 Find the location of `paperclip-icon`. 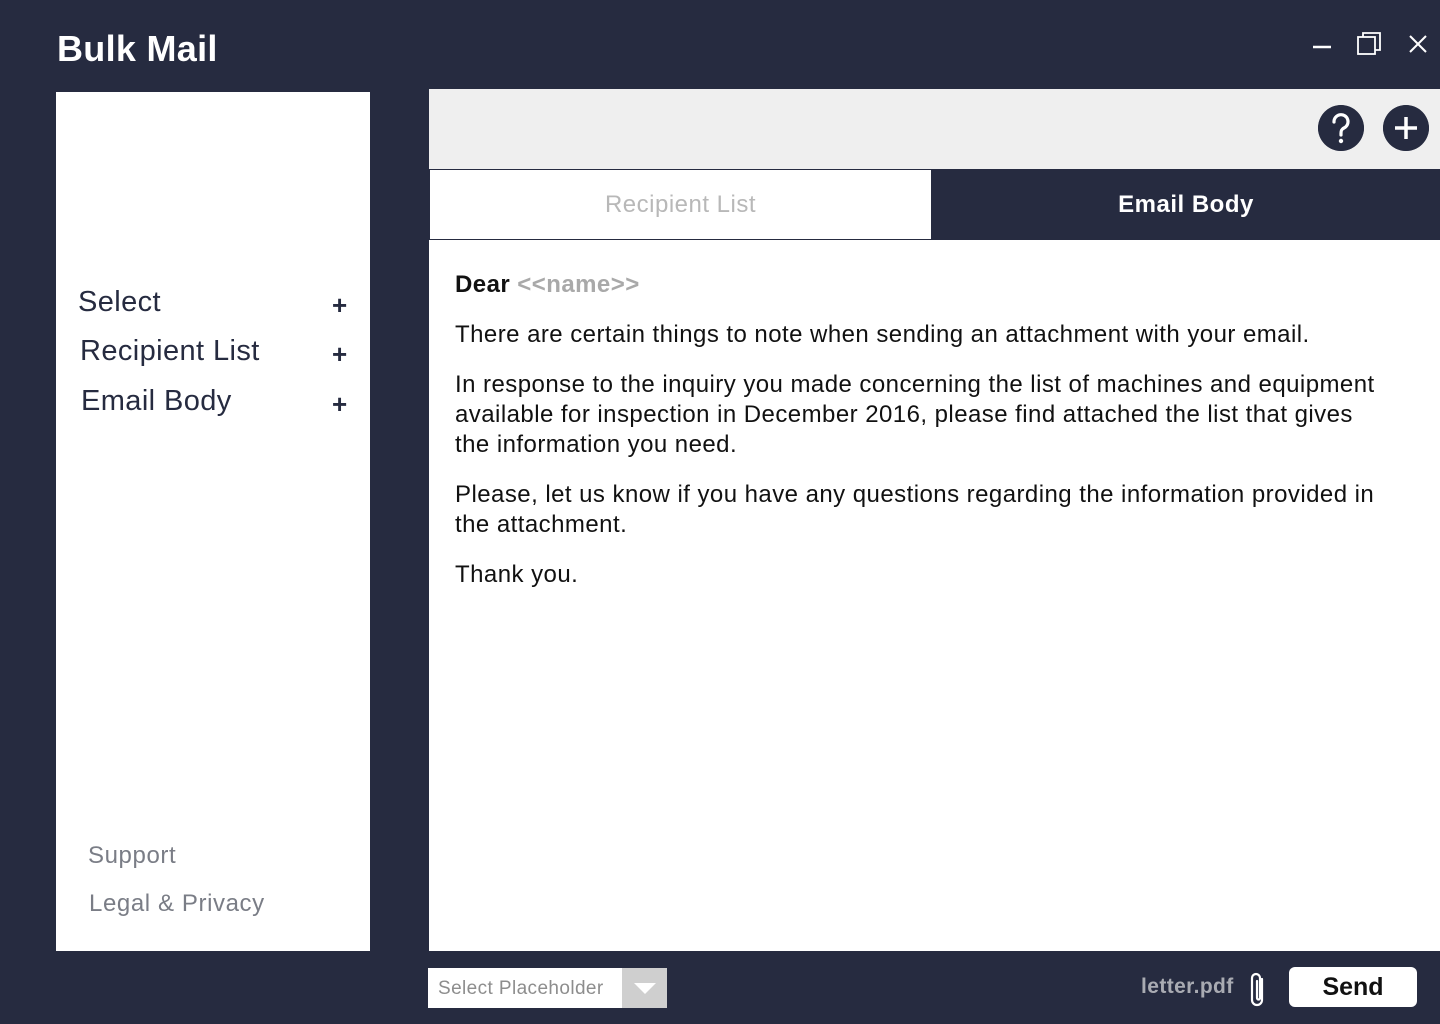

paperclip-icon is located at coordinates (1258, 990).